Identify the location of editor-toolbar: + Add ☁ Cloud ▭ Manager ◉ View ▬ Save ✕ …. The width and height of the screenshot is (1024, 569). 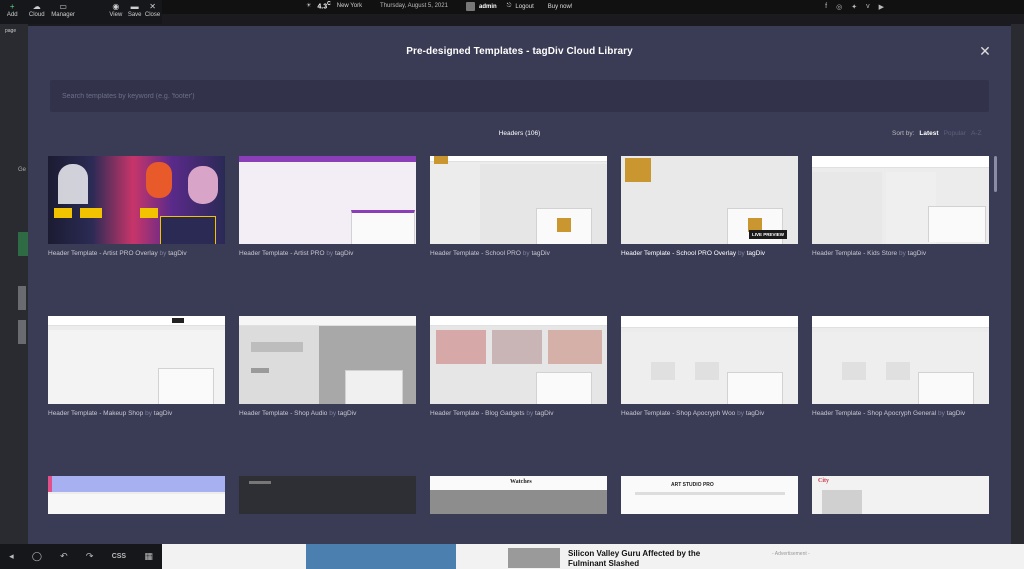
(81, 12).